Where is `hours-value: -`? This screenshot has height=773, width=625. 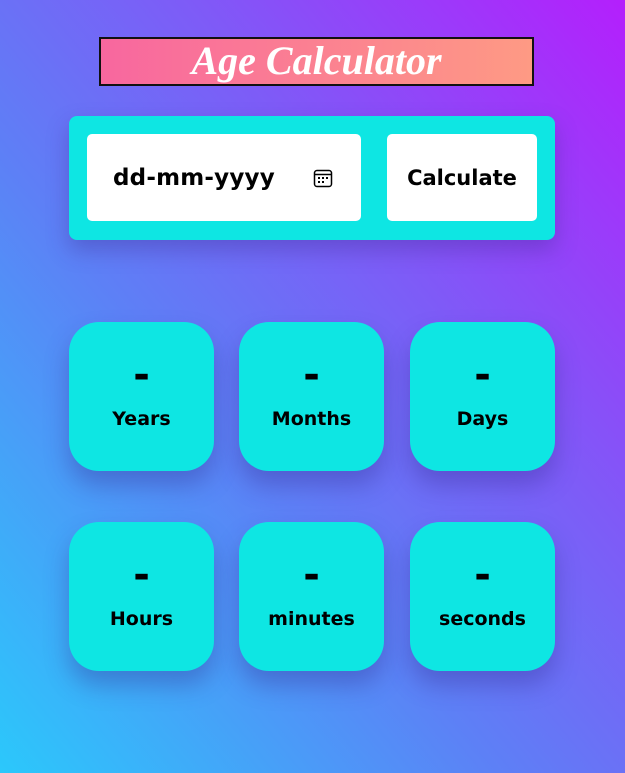 hours-value: - is located at coordinates (141, 575).